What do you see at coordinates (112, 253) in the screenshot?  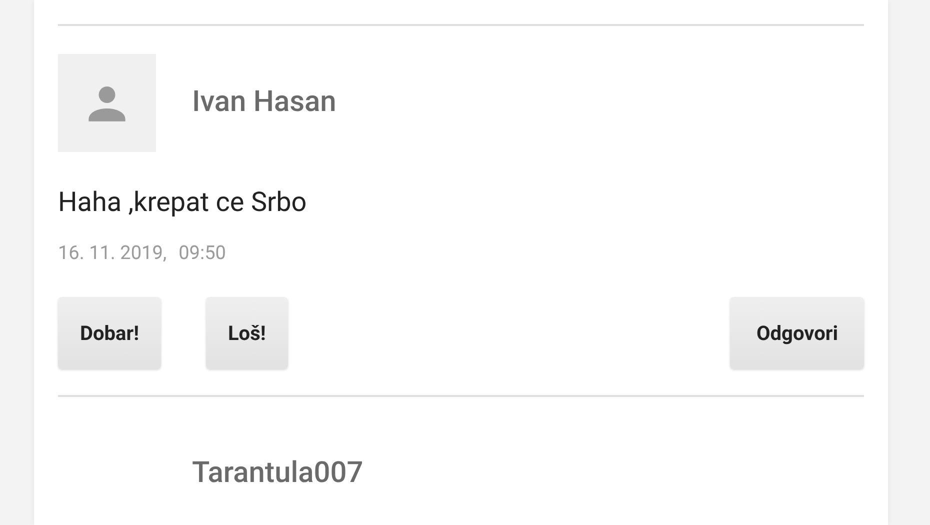 I see `comment-date: 16. 11. 2019,` at bounding box center [112, 253].